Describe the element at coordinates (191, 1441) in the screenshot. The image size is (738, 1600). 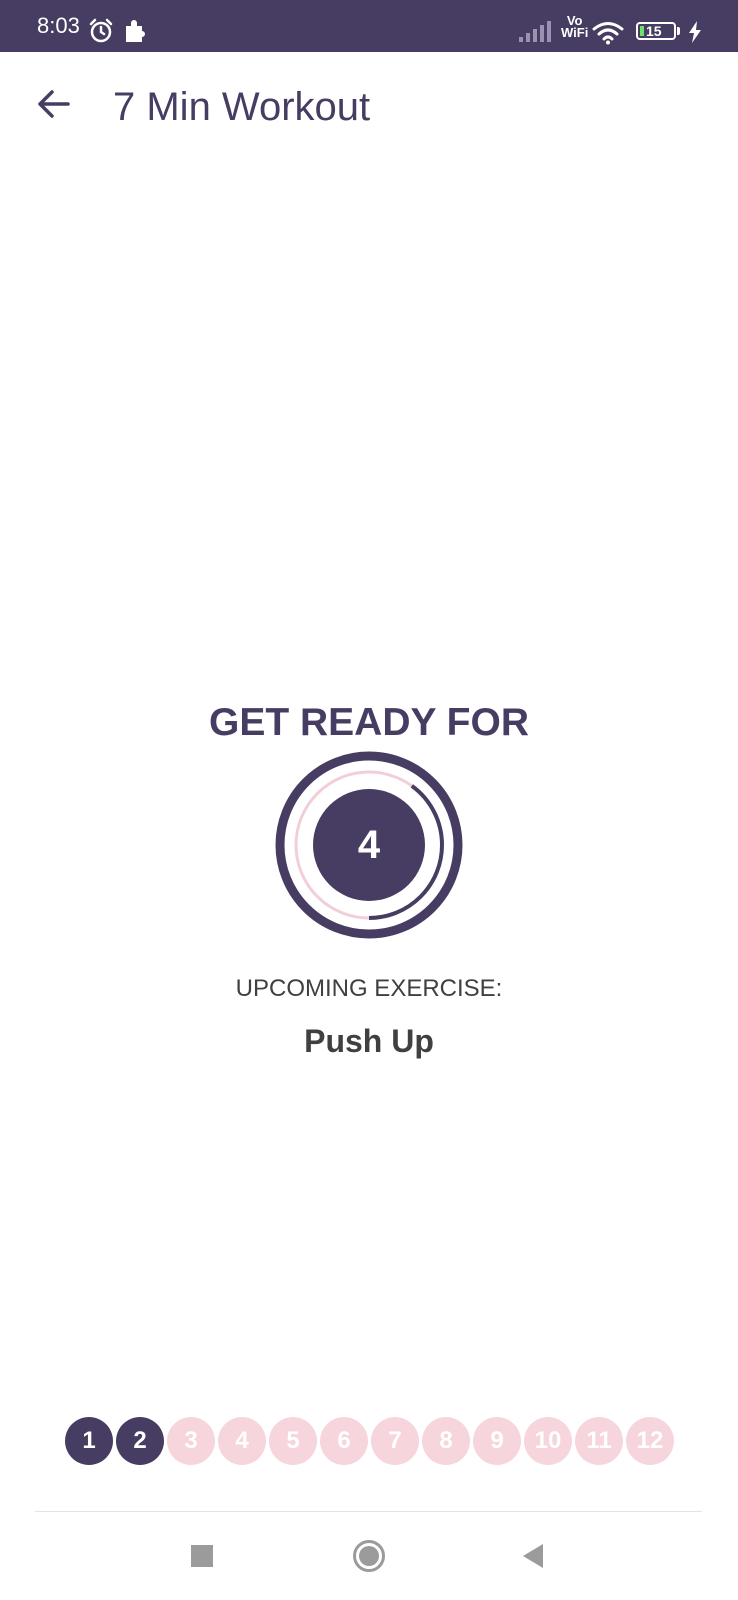
I see `step-indicator: 3` at that location.